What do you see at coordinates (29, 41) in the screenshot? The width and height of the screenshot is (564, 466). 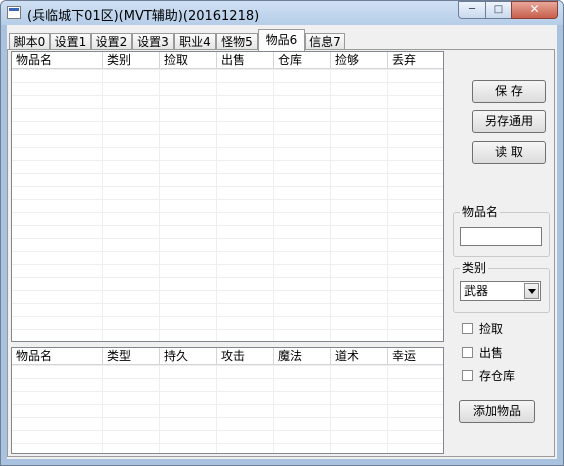 I see `tab-script0: 脚本0` at bounding box center [29, 41].